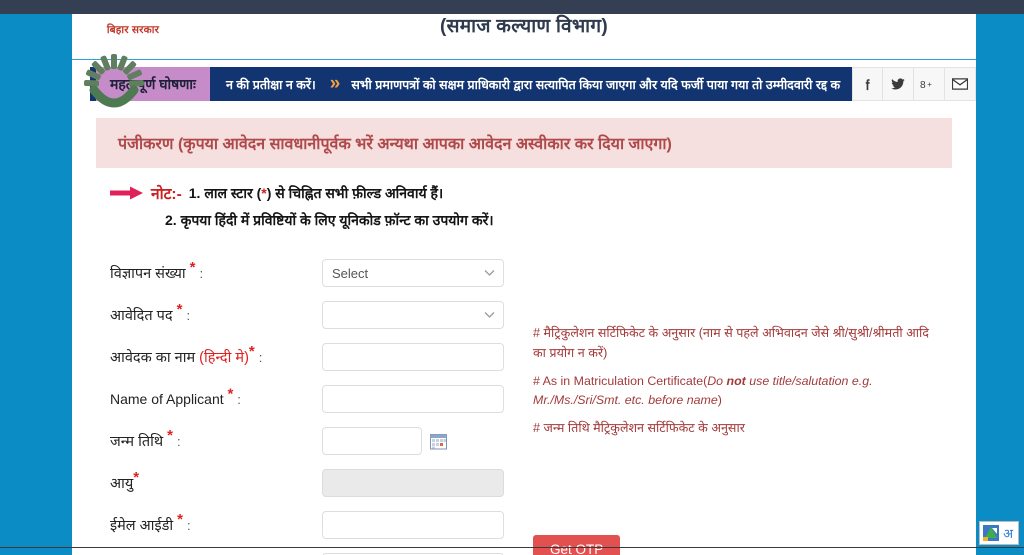 This screenshot has width=1024, height=555. I want to click on hint-italic-1: Do, so click(717, 381).